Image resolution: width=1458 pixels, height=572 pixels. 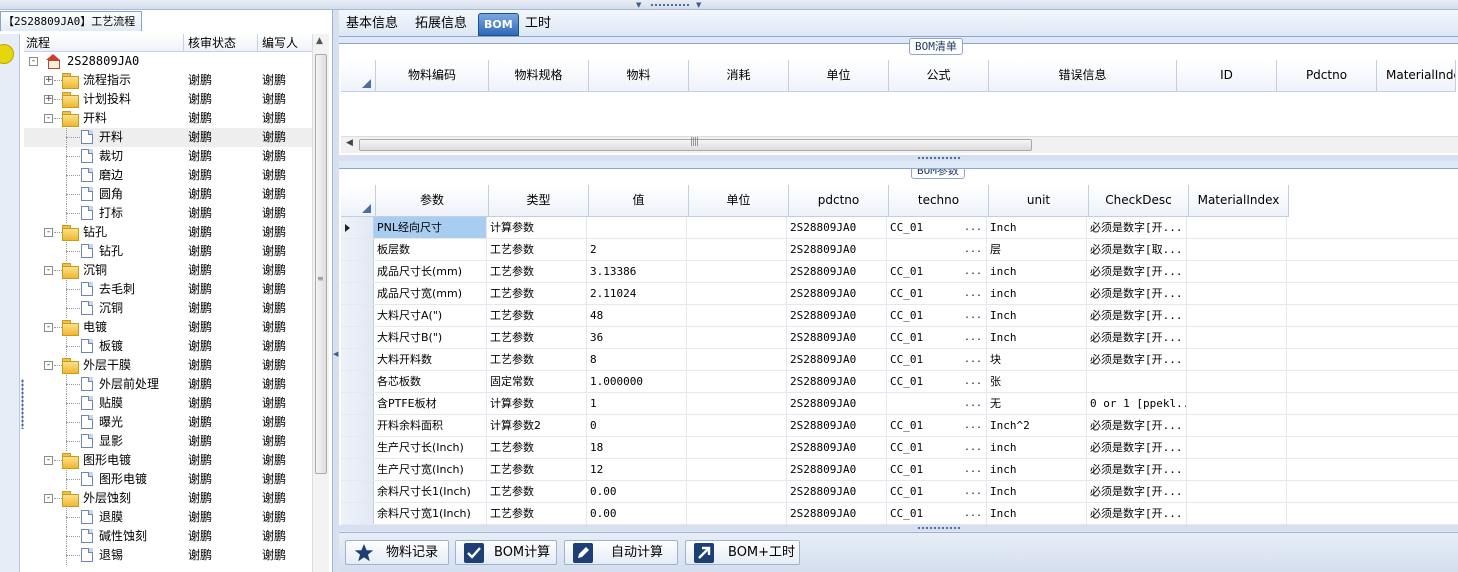 I want to click on tree-node: 图形电镀, so click(x=104, y=479).